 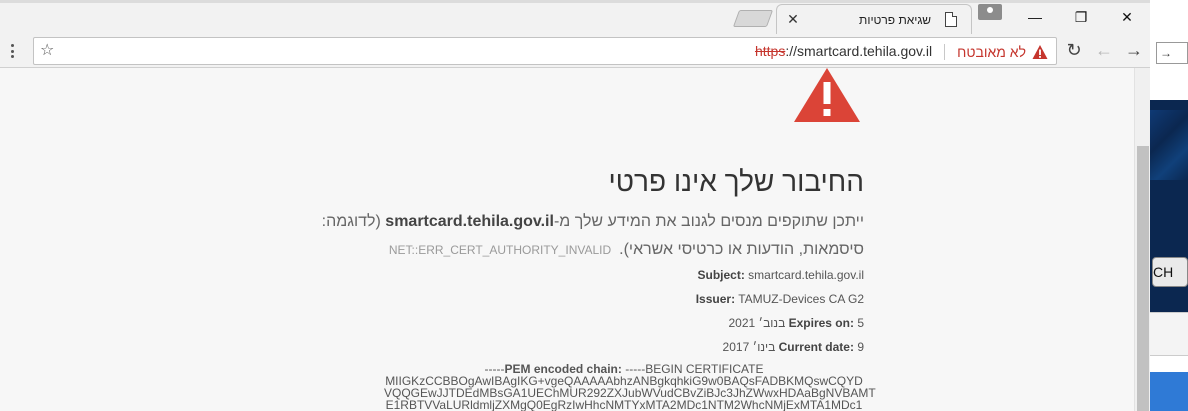 I want to click on security-status-text: לא מאובטח, so click(x=991, y=52).